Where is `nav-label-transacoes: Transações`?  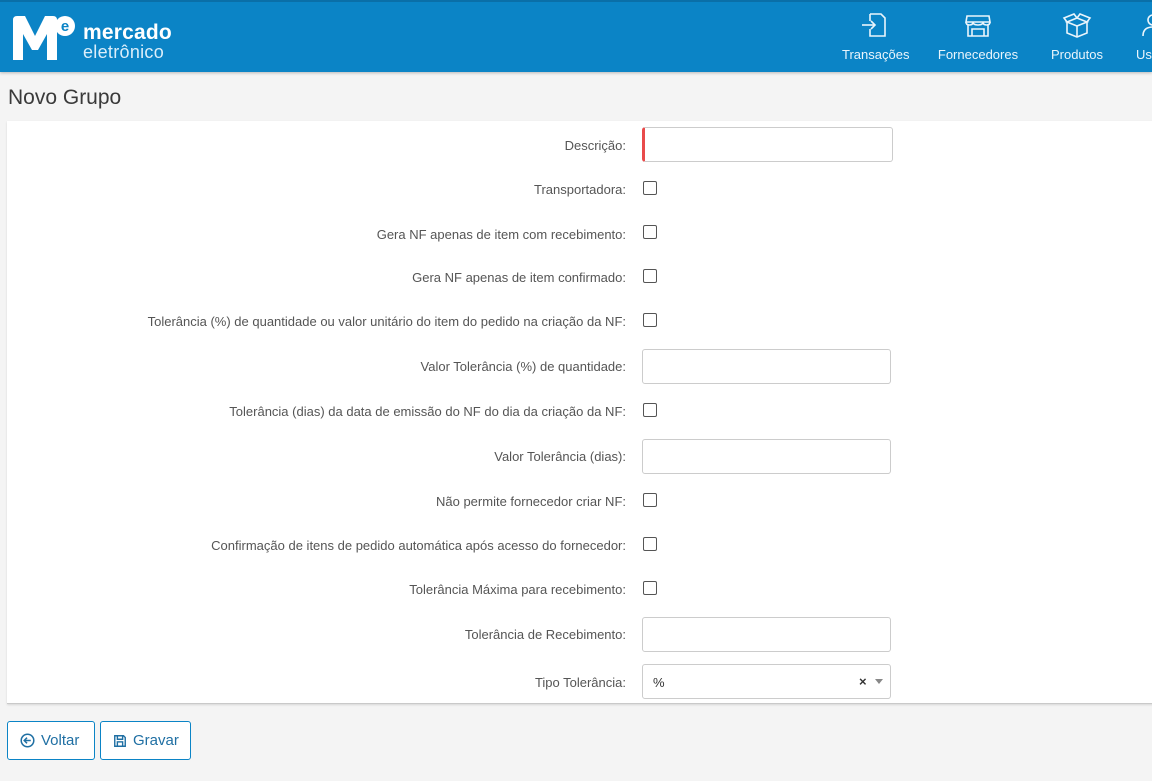
nav-label-transacoes: Transações is located at coordinates (876, 54).